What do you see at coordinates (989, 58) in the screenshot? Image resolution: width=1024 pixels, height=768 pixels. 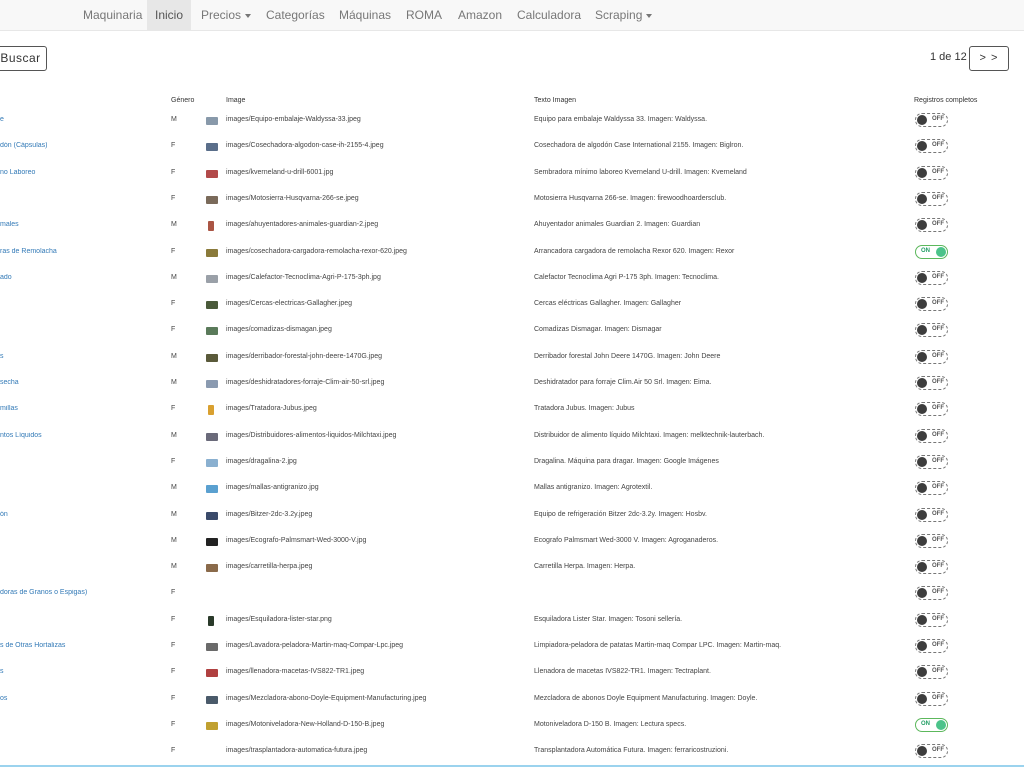 I see `next-page-button: > >` at bounding box center [989, 58].